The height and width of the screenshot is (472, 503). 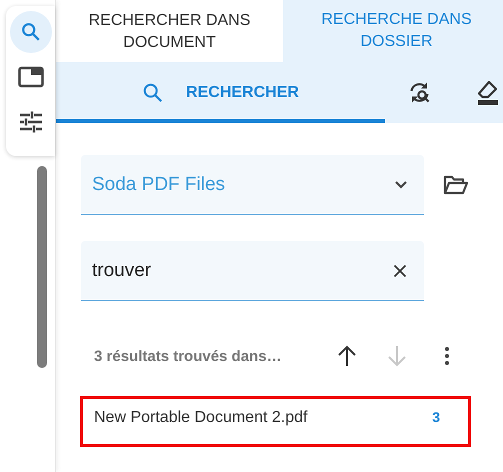 What do you see at coordinates (30, 122) in the screenshot?
I see `sliders-icon` at bounding box center [30, 122].